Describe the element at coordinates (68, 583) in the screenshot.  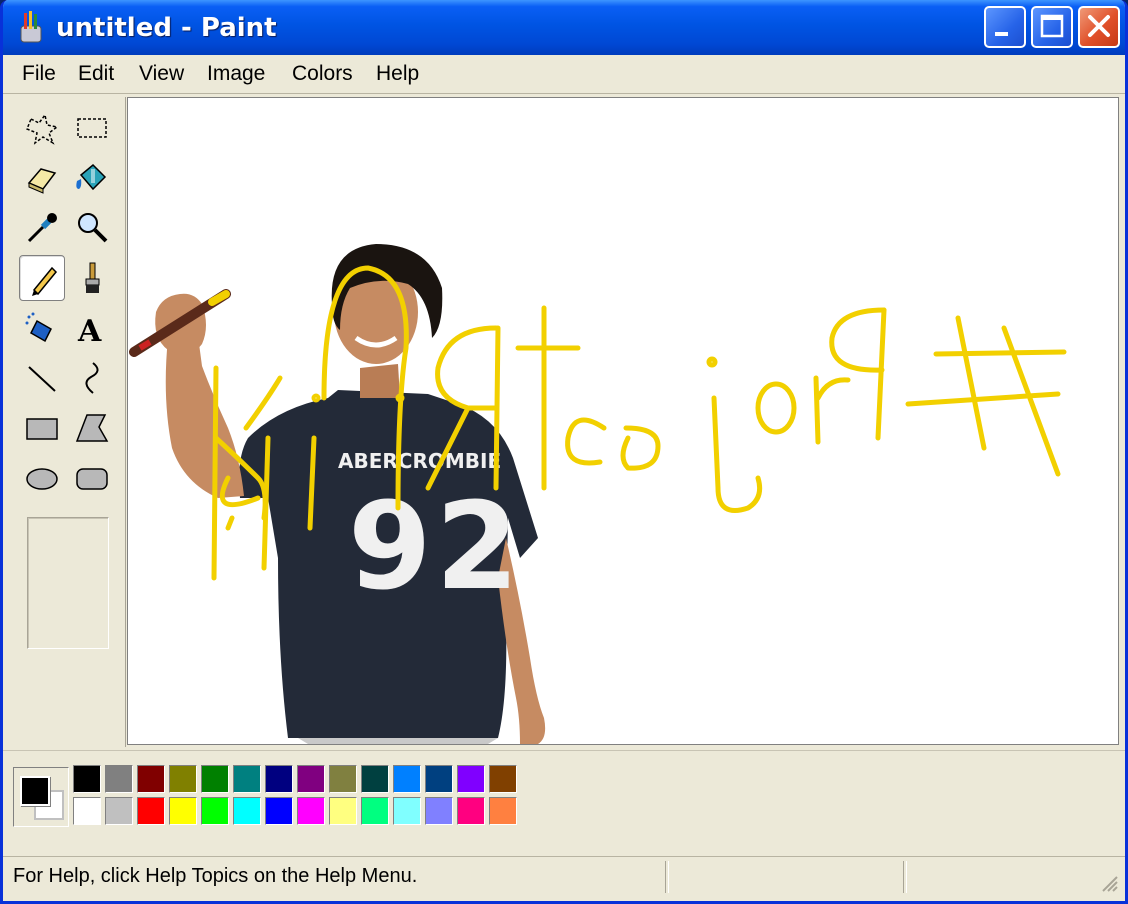
I see `tool-options-box` at that location.